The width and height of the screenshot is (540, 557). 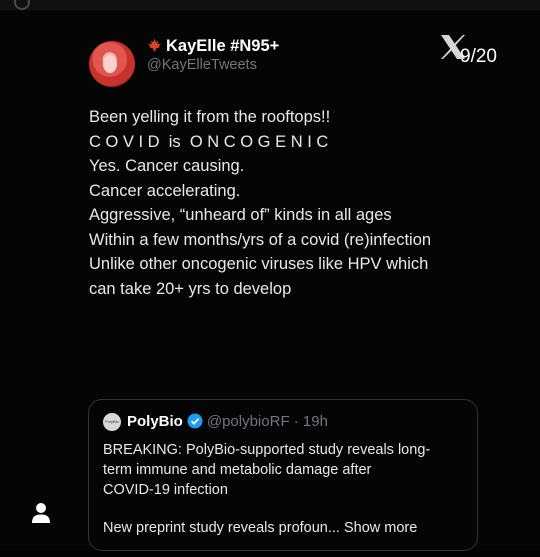 I want to click on avatar, so click(x=112, y=64).